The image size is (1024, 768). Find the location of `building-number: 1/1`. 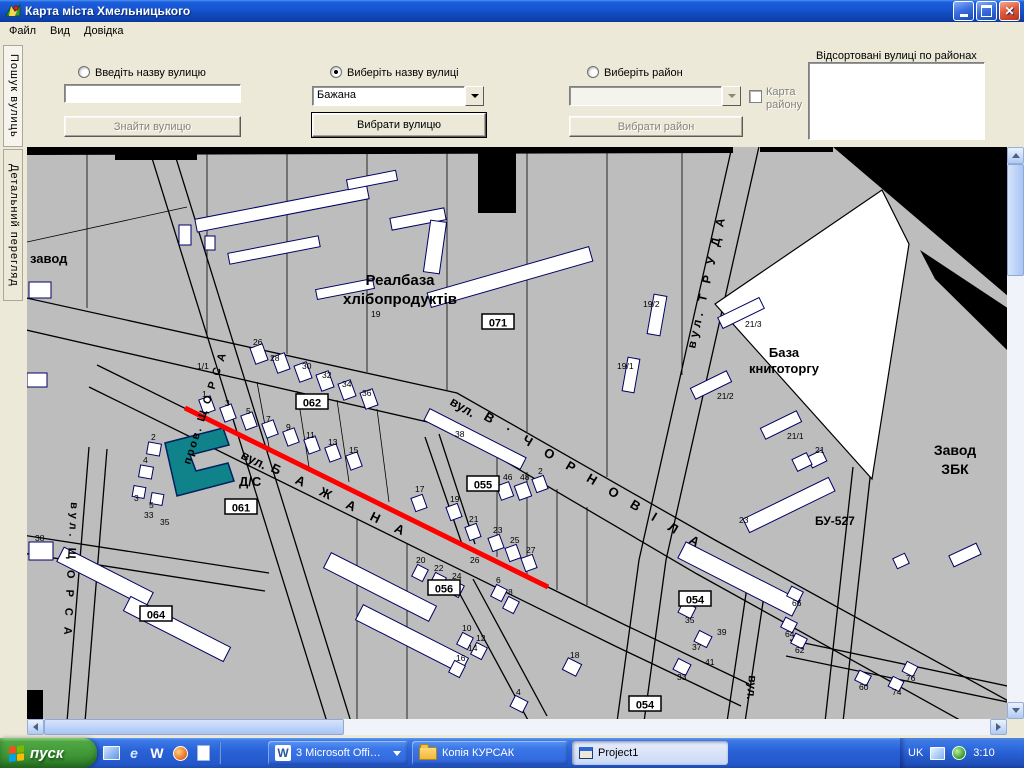

building-number: 1/1 is located at coordinates (203, 366).